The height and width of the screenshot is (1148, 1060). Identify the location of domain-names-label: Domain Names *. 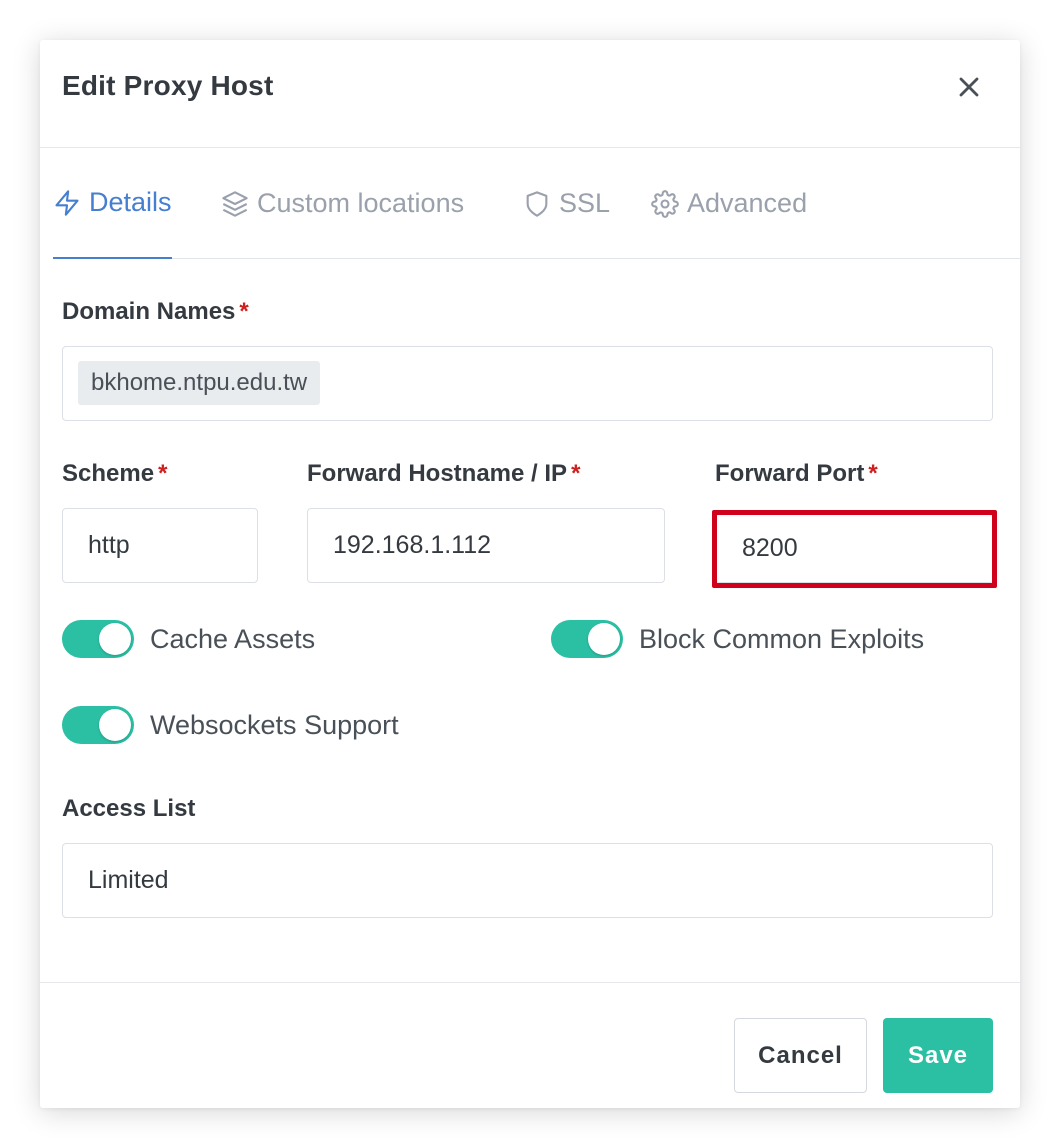
(155, 312).